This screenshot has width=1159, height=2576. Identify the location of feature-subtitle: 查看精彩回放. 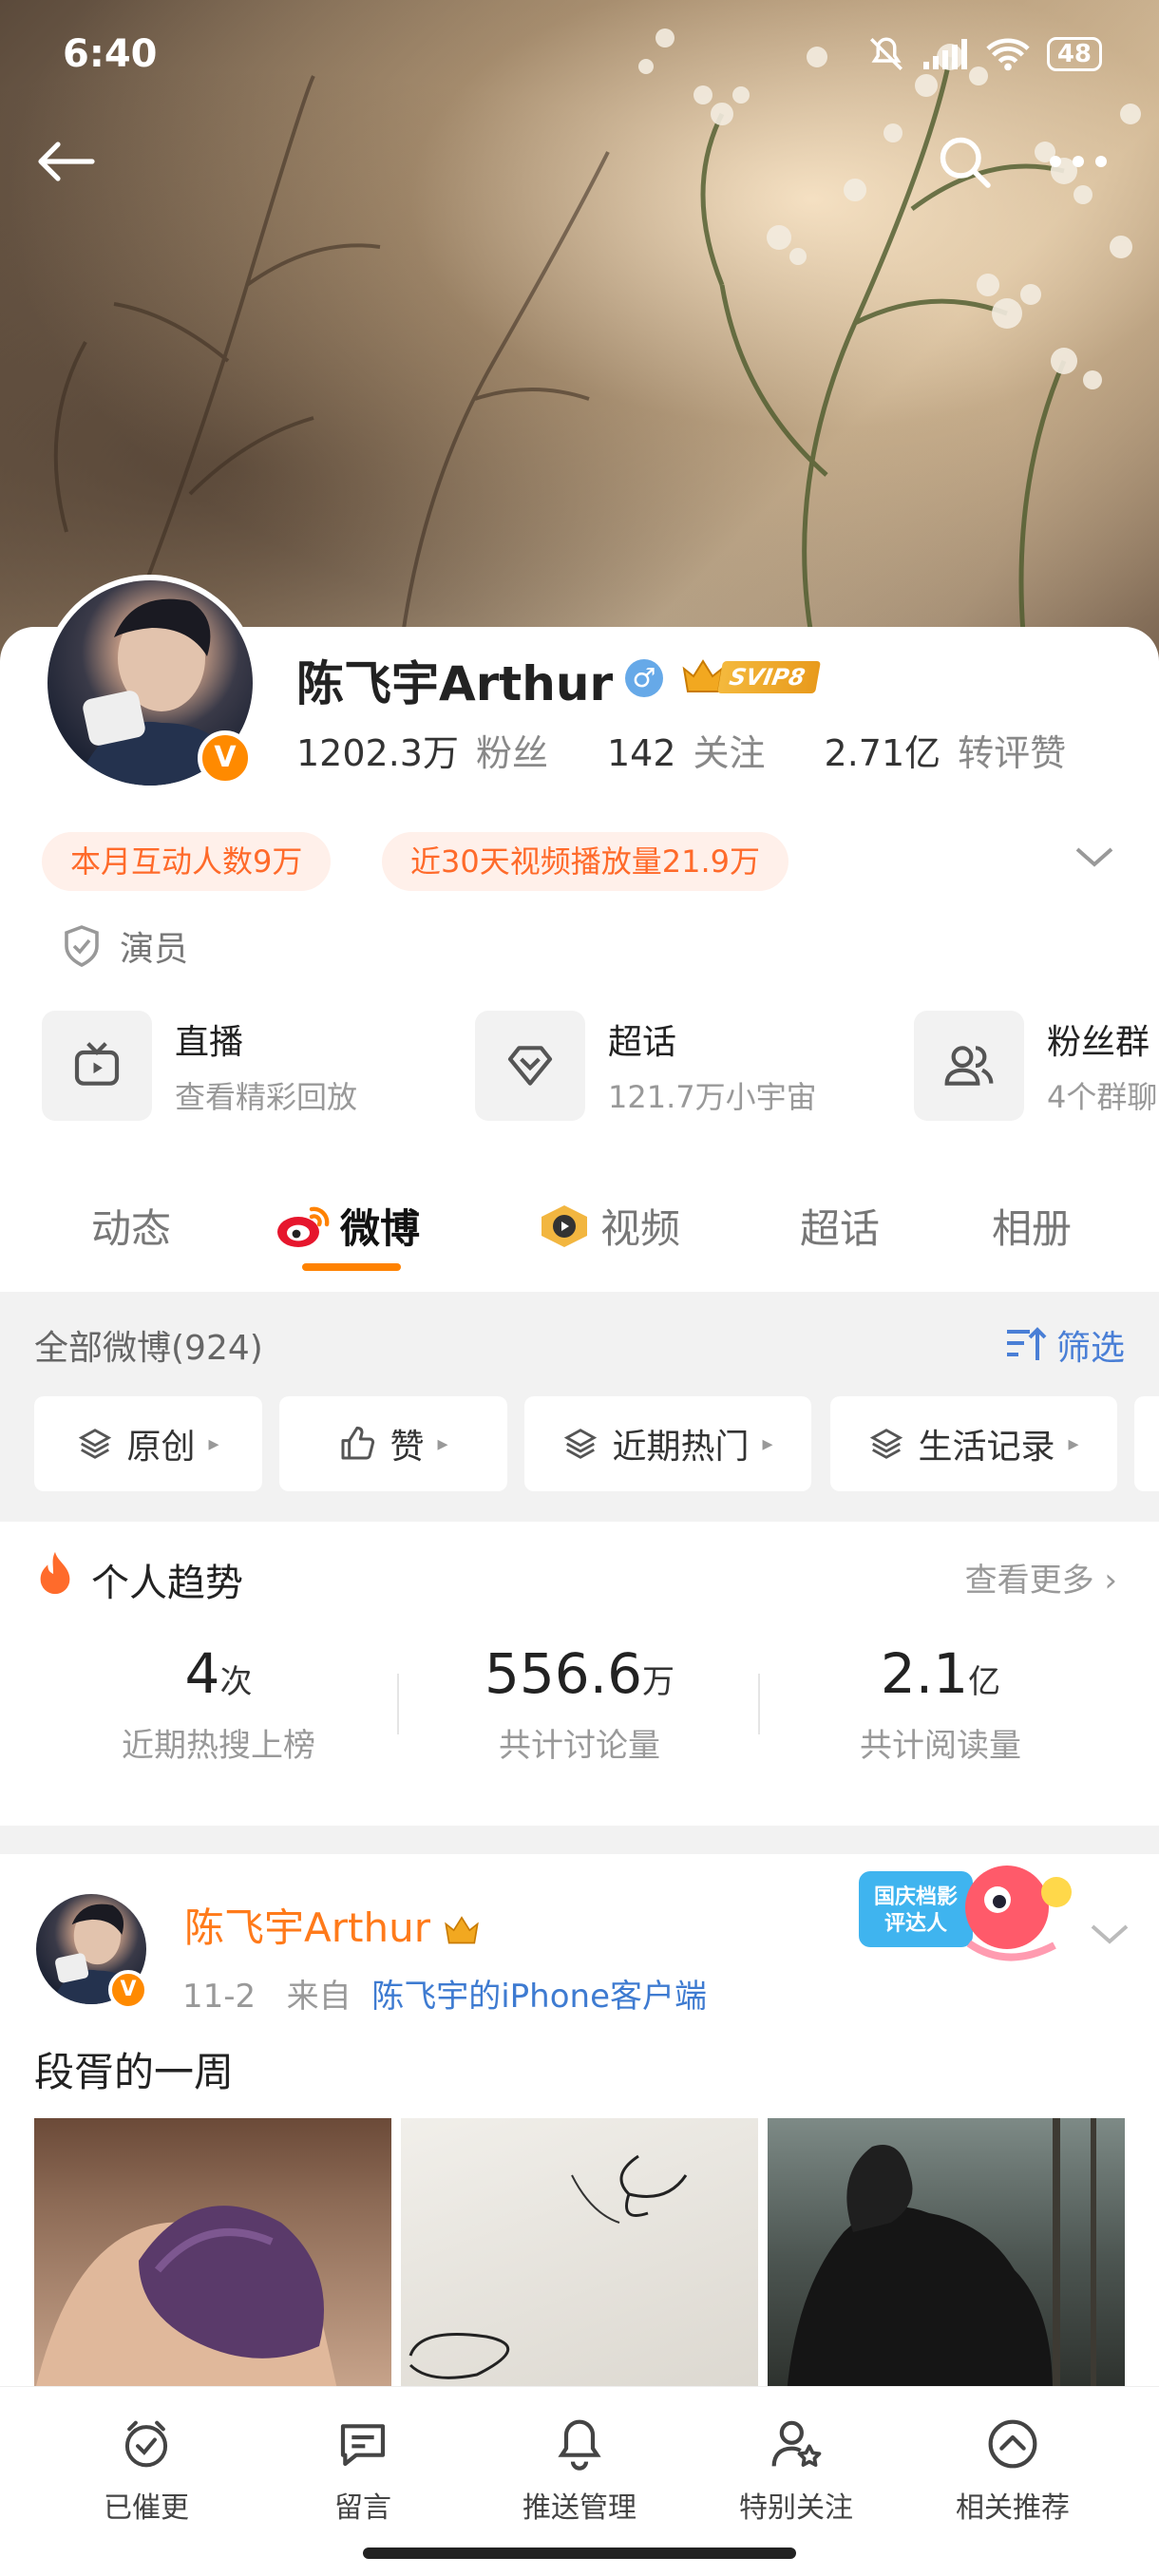
(266, 1097).